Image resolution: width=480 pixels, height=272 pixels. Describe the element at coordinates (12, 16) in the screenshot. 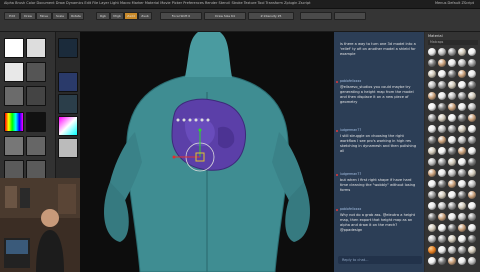

I see `edit-button: Edit` at that location.